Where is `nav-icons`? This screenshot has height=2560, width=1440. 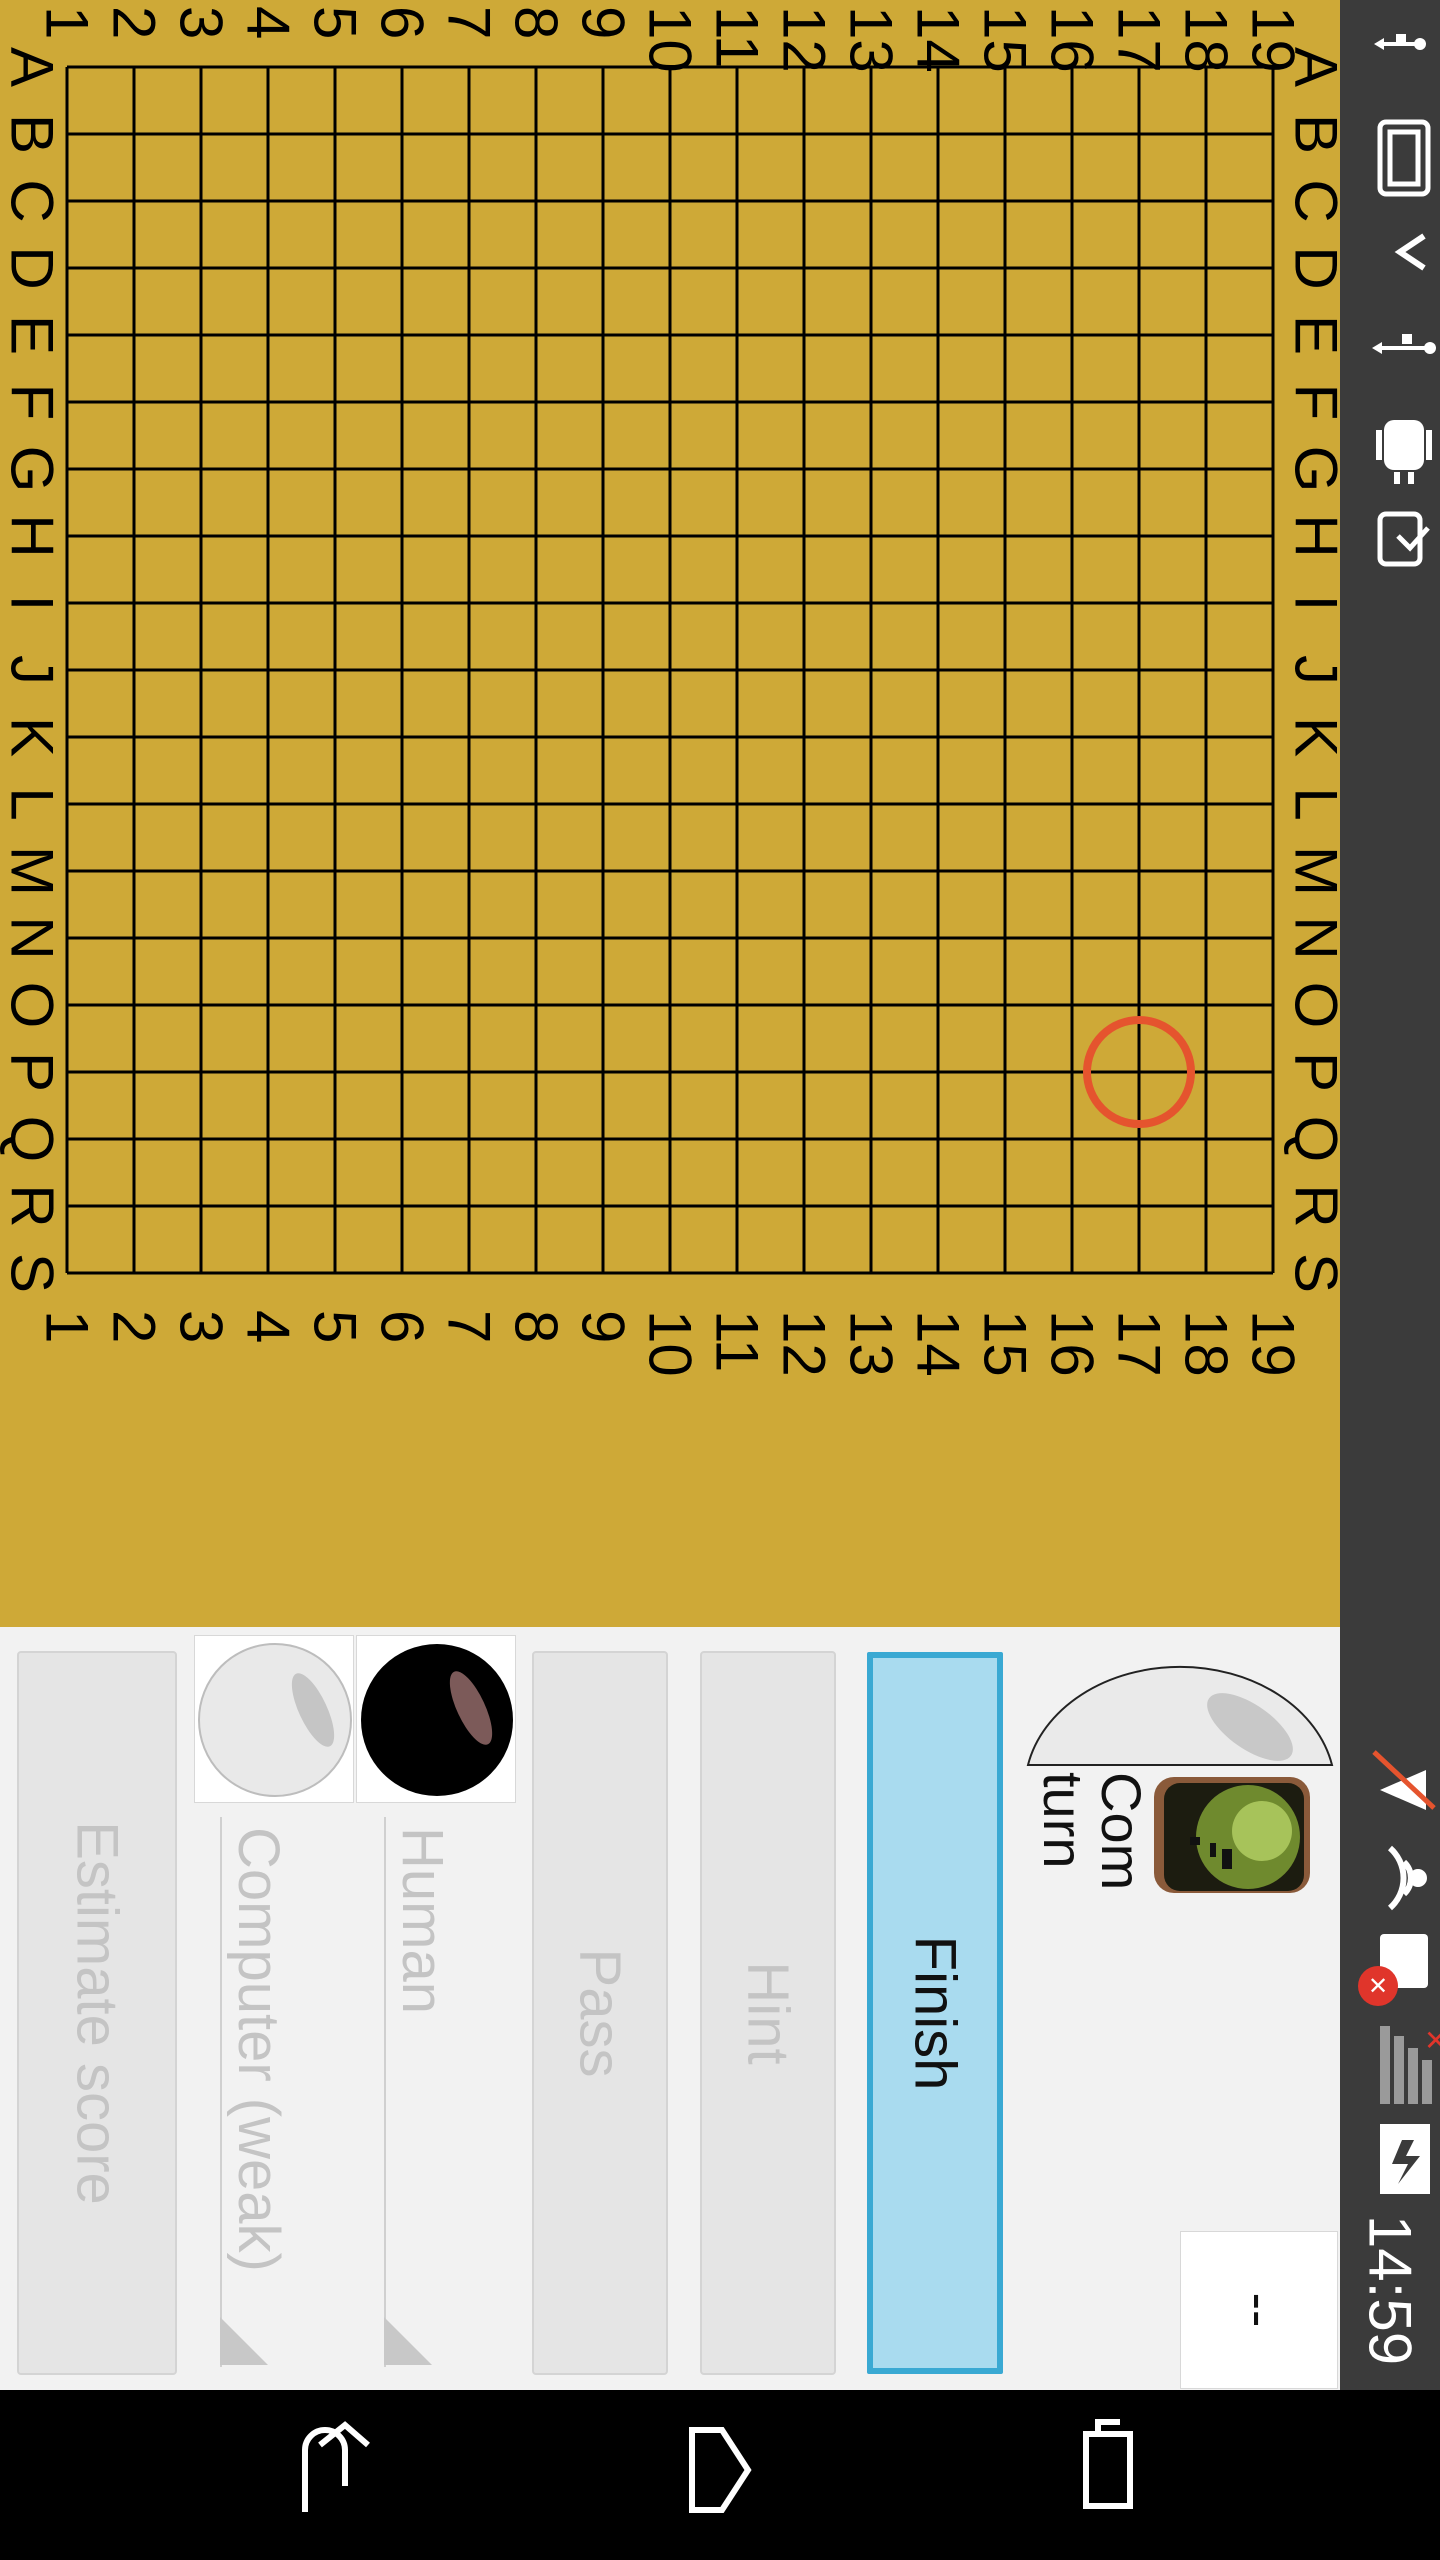
nav-icons is located at coordinates (717, 2466).